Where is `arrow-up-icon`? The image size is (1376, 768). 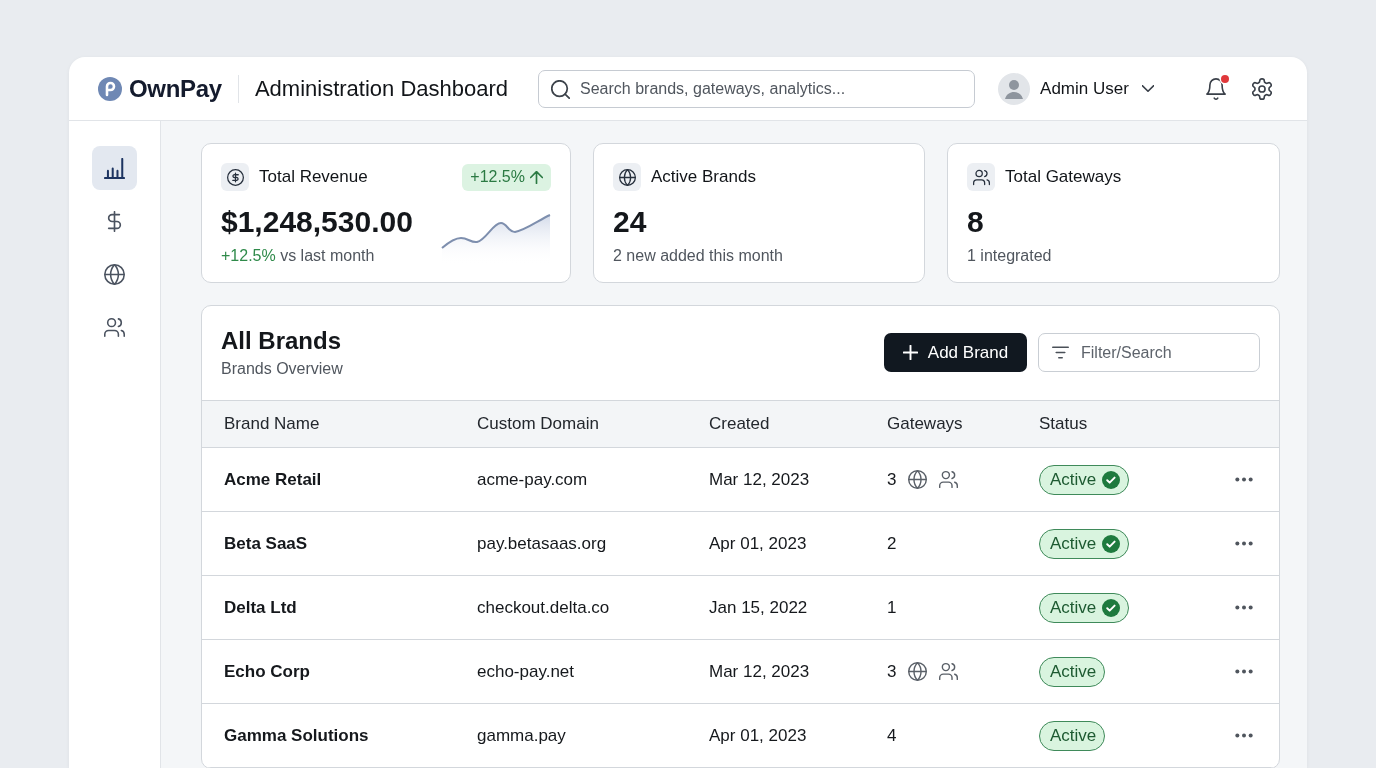 arrow-up-icon is located at coordinates (536, 177).